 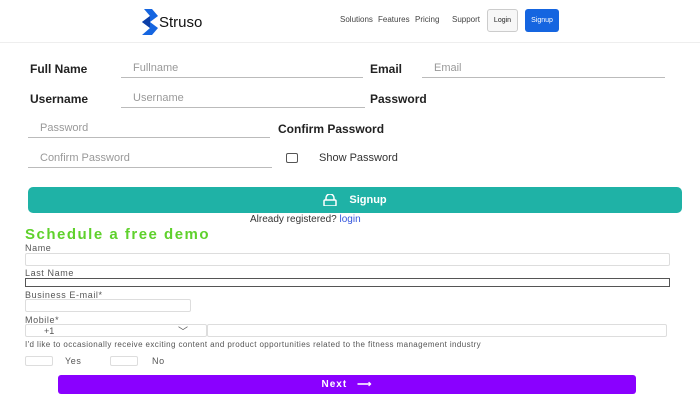 What do you see at coordinates (502, 20) in the screenshot?
I see `login-button: Login` at bounding box center [502, 20].